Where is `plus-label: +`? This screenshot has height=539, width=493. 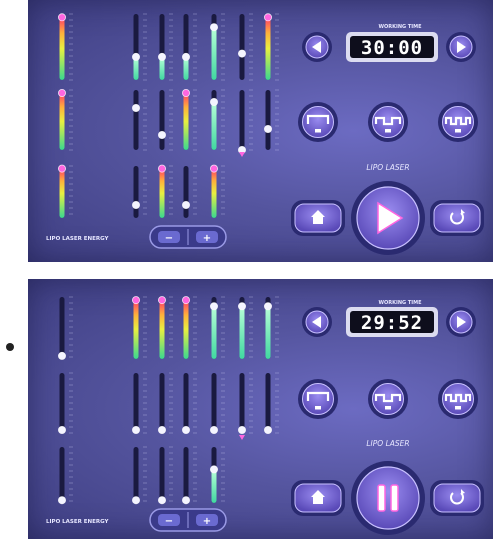 plus-label: + is located at coordinates (207, 521).